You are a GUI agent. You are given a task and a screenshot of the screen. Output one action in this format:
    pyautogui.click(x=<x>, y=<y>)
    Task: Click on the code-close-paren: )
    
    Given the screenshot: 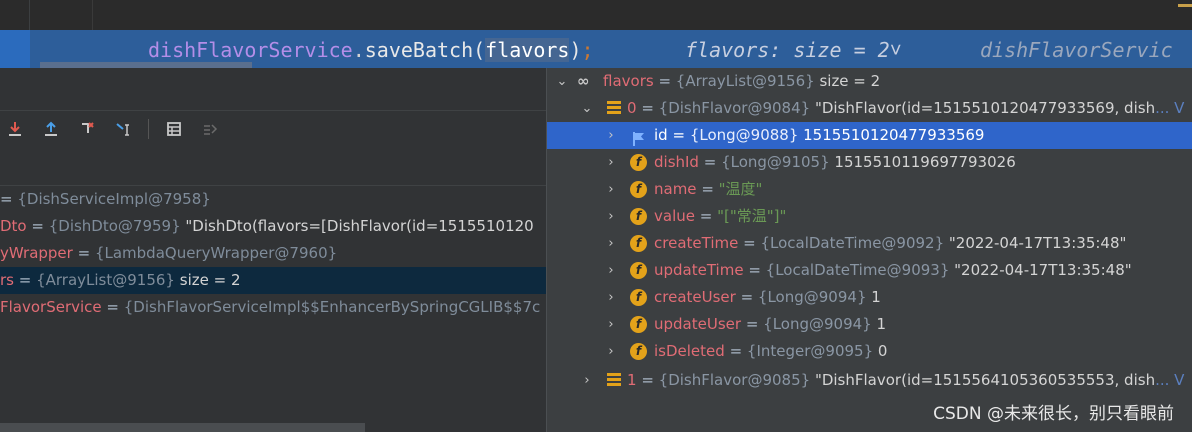 What is the action you would take?
    pyautogui.click(x=575, y=50)
    